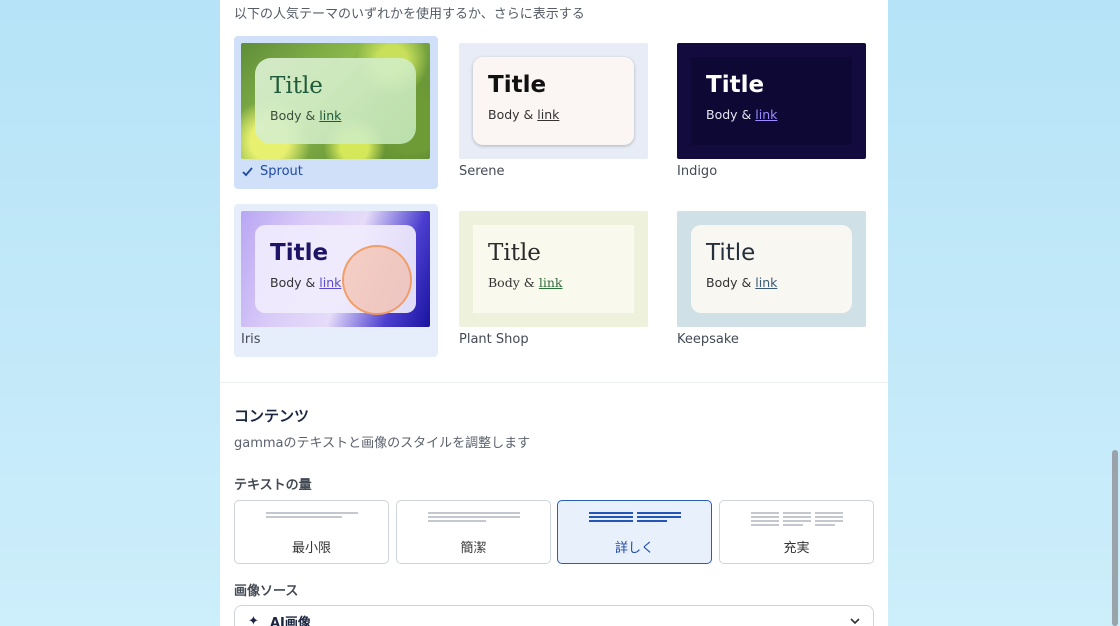 Image resolution: width=1120 pixels, height=626 pixels. I want to click on text-amount-option-label: 簡潔, so click(473, 548).